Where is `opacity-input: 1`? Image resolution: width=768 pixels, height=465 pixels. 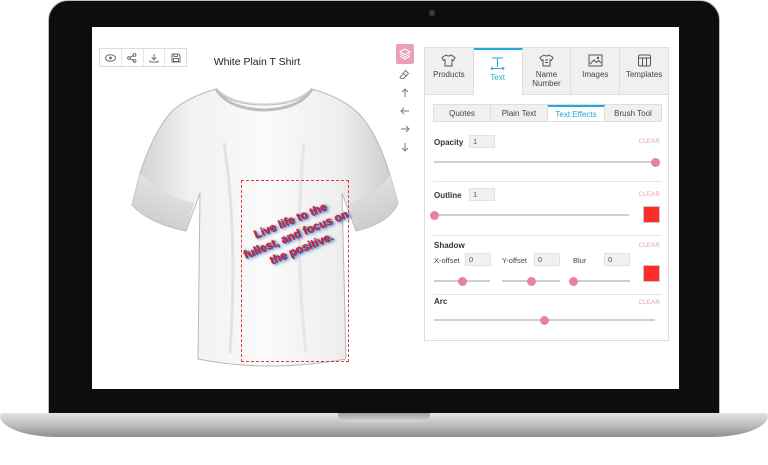 opacity-input: 1 is located at coordinates (482, 141).